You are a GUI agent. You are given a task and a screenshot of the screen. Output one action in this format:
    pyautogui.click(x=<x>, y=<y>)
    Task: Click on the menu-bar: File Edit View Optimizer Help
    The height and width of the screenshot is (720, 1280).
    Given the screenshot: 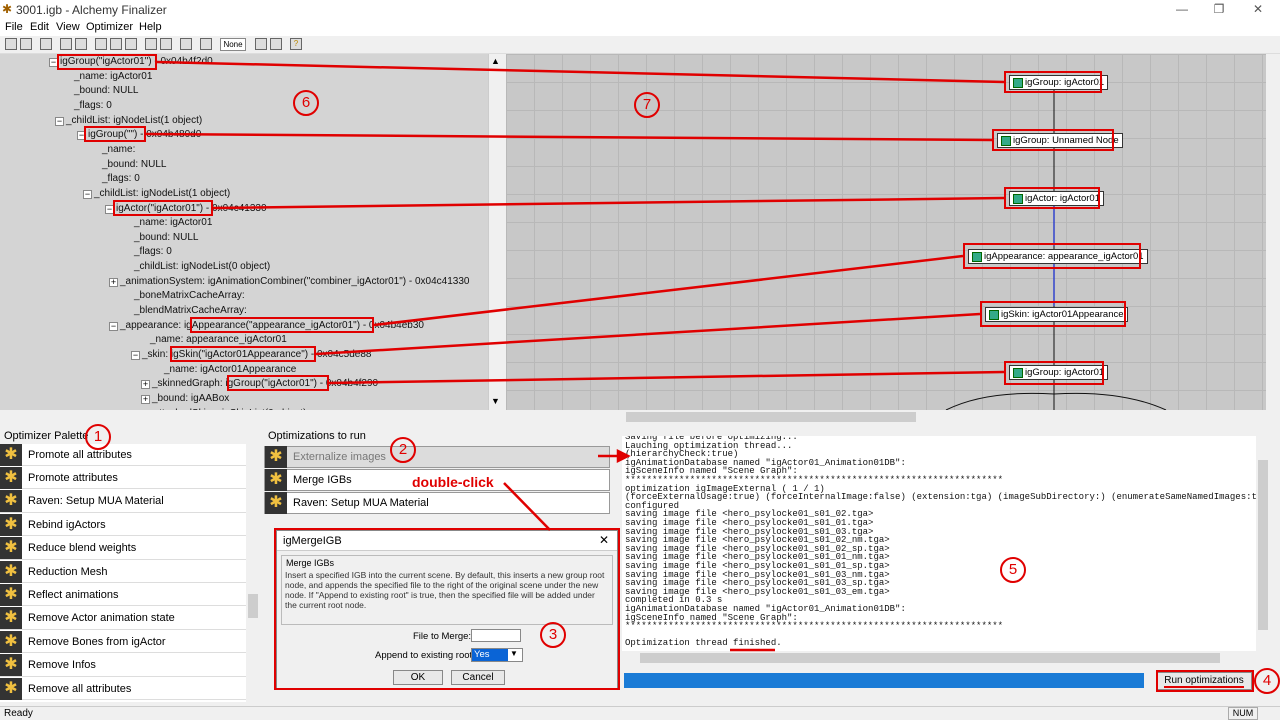 What is the action you would take?
    pyautogui.click(x=640, y=28)
    